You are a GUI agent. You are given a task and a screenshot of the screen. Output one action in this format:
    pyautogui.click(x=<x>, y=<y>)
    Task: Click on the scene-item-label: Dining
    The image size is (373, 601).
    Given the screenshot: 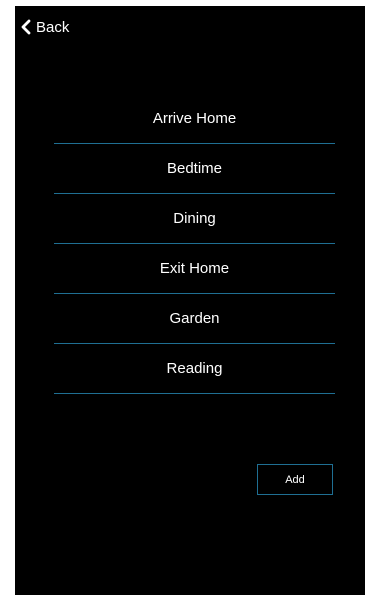 What is the action you would take?
    pyautogui.click(x=194, y=218)
    